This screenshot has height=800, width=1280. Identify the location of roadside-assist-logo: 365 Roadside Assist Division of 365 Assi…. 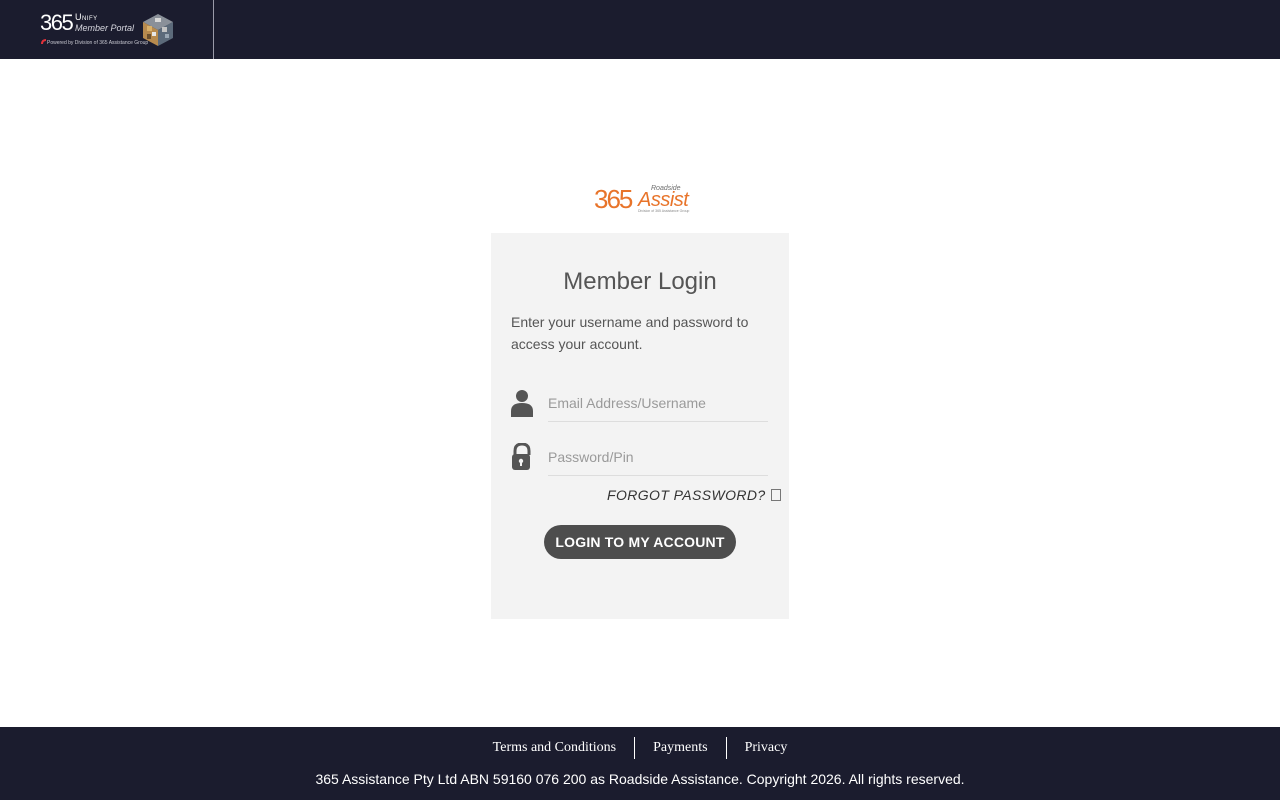
(642, 200).